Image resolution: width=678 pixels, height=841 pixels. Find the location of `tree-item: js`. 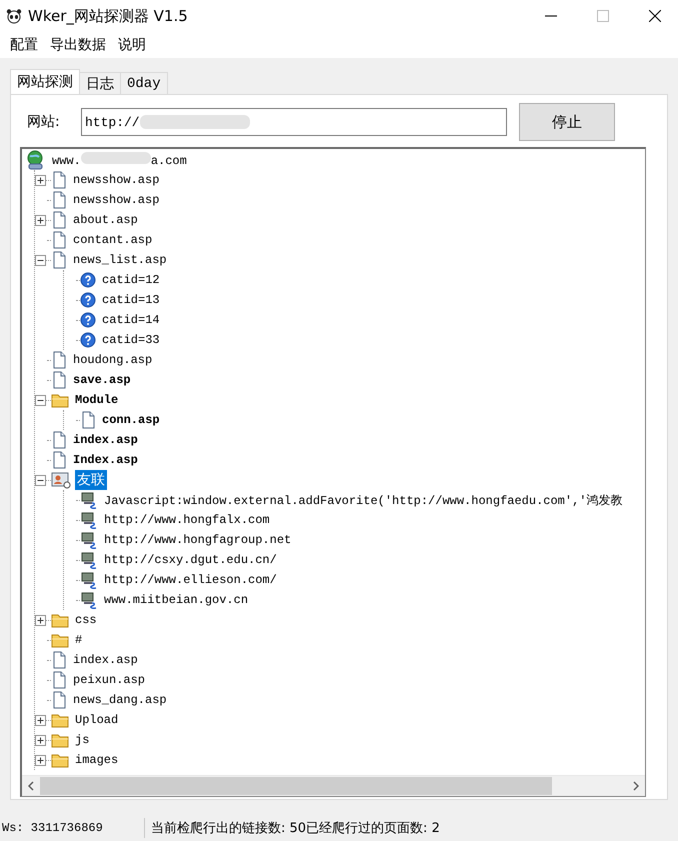

tree-item: js is located at coordinates (82, 740).